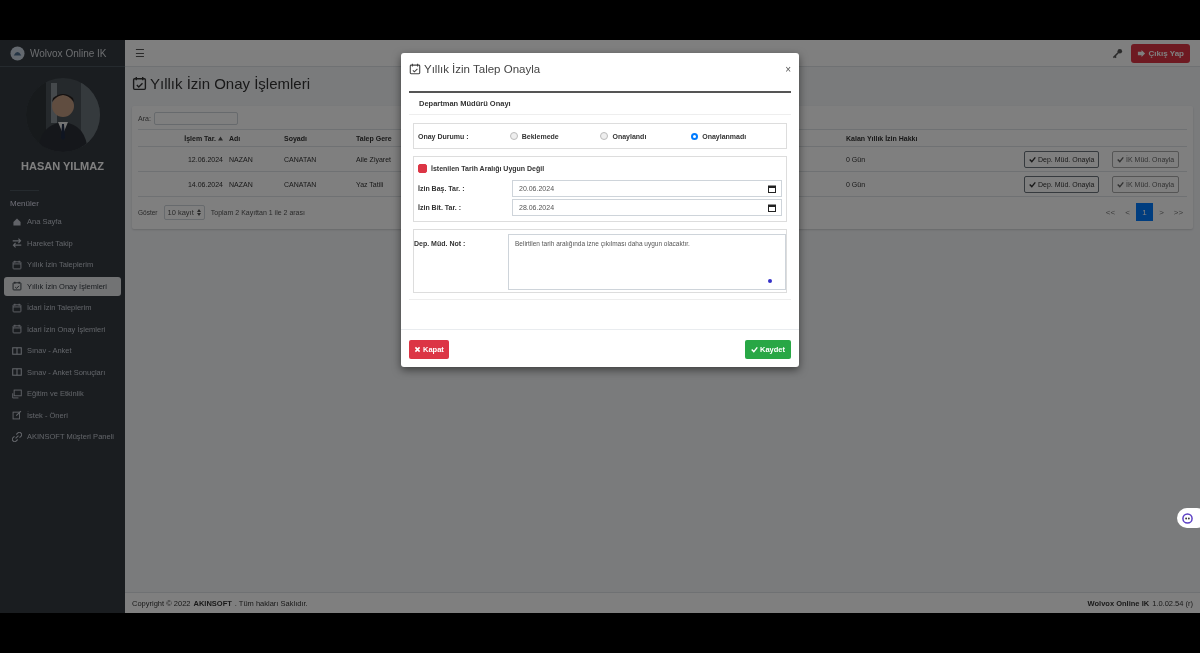  Describe the element at coordinates (482, 69) in the screenshot. I see `dialog-title: Yıllık İzin Talep Onayla` at that location.